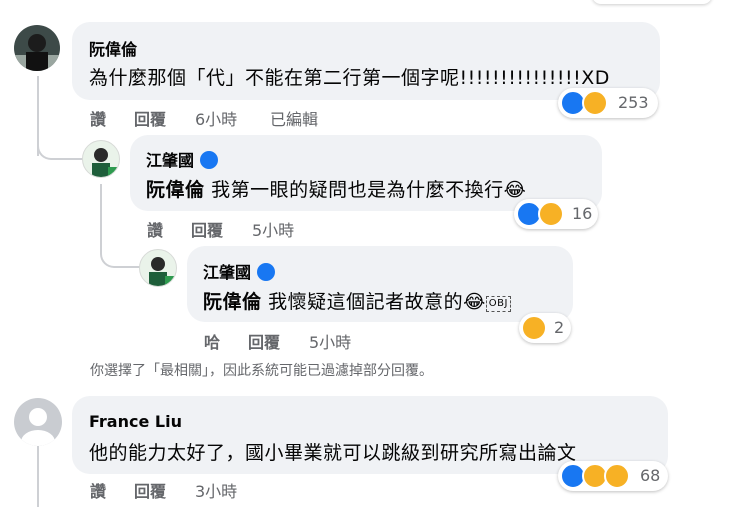  I want to click on comment-actions-3: 哈 回覆 5小時, so click(304, 340).